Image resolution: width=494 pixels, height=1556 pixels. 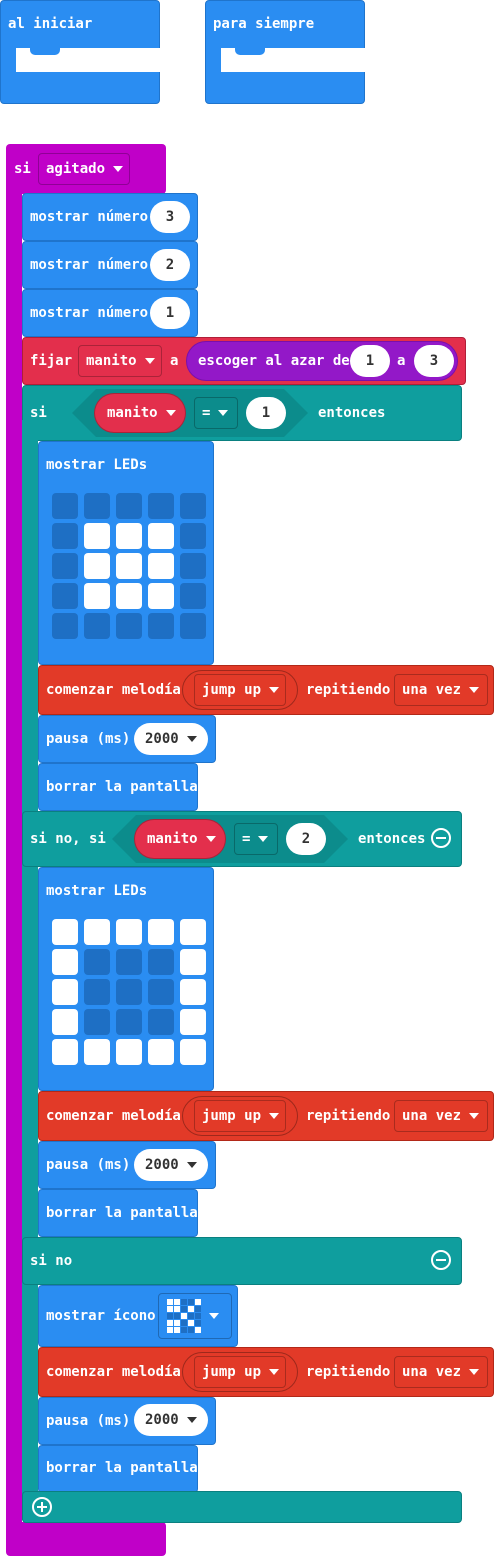 I want to click on if-block-footer, so click(x=242, y=1507).